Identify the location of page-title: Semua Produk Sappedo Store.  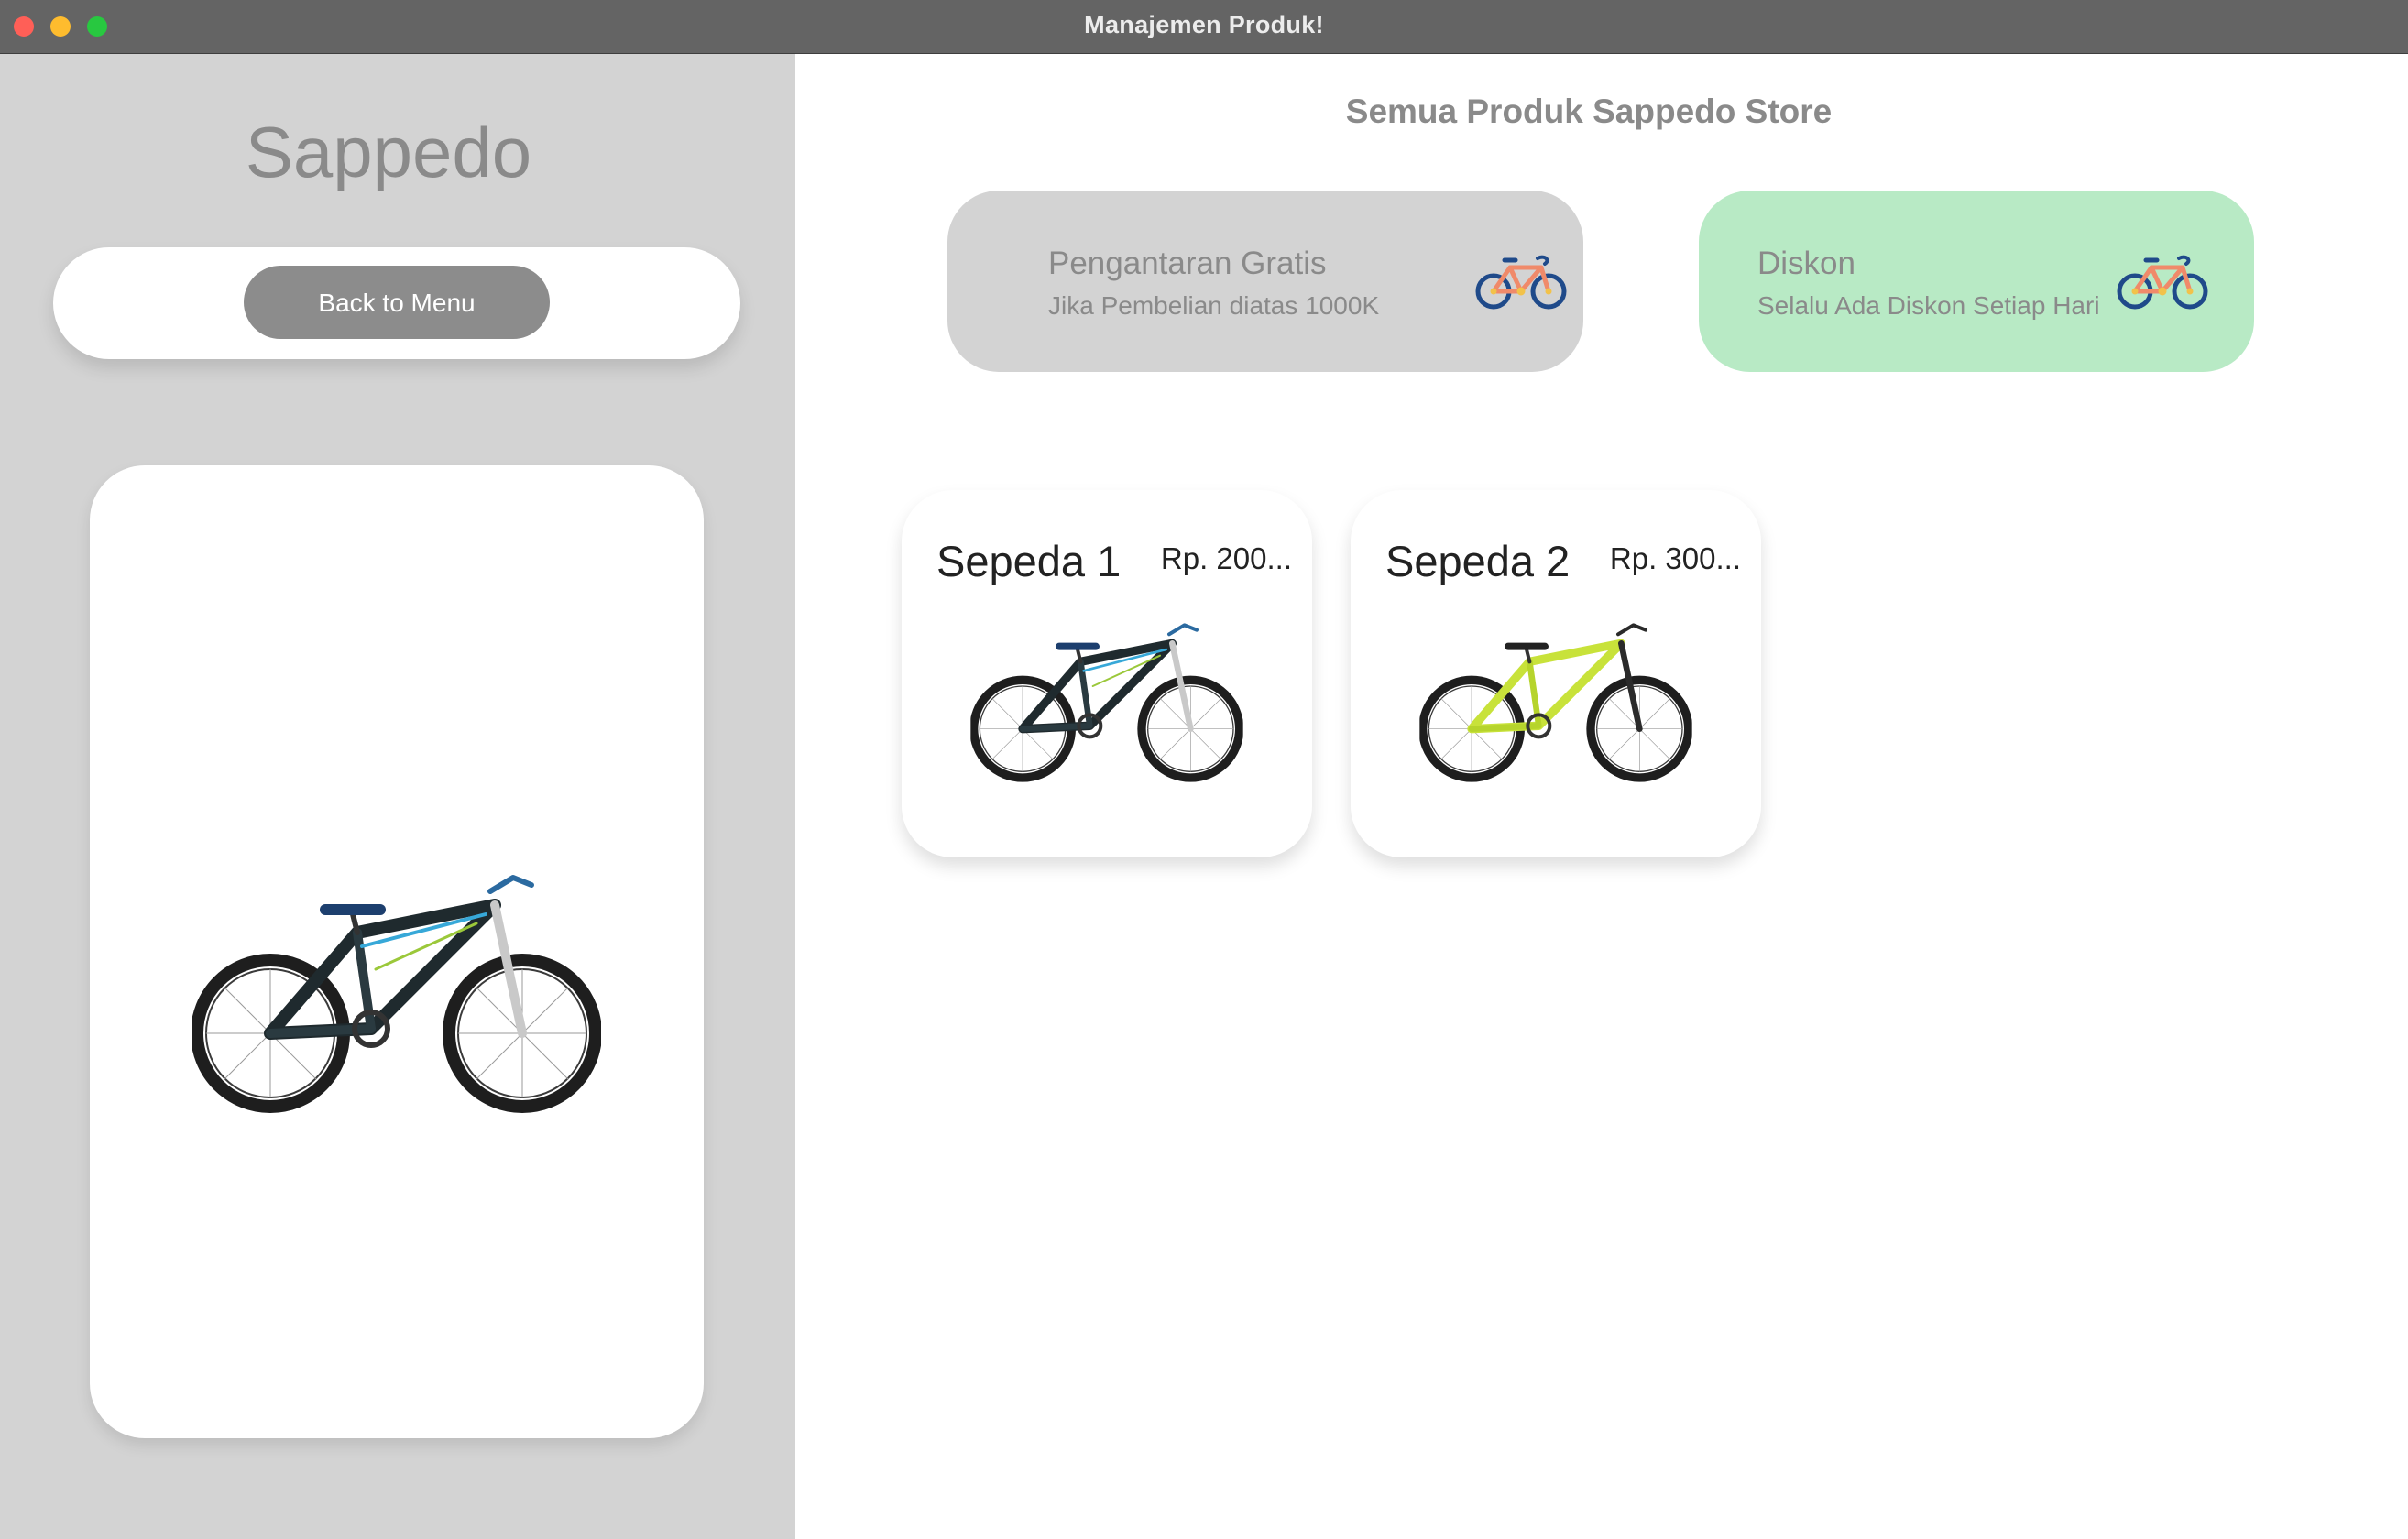
(1589, 111).